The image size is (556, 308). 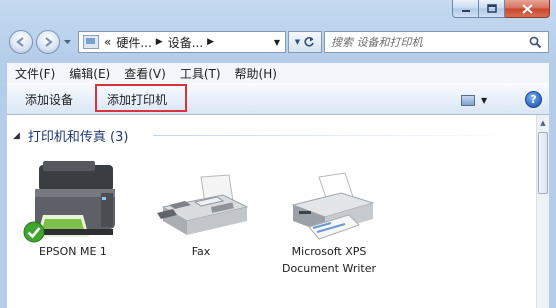 What do you see at coordinates (329, 260) in the screenshot?
I see `device-label: Microsoft XPS Document Writer` at bounding box center [329, 260].